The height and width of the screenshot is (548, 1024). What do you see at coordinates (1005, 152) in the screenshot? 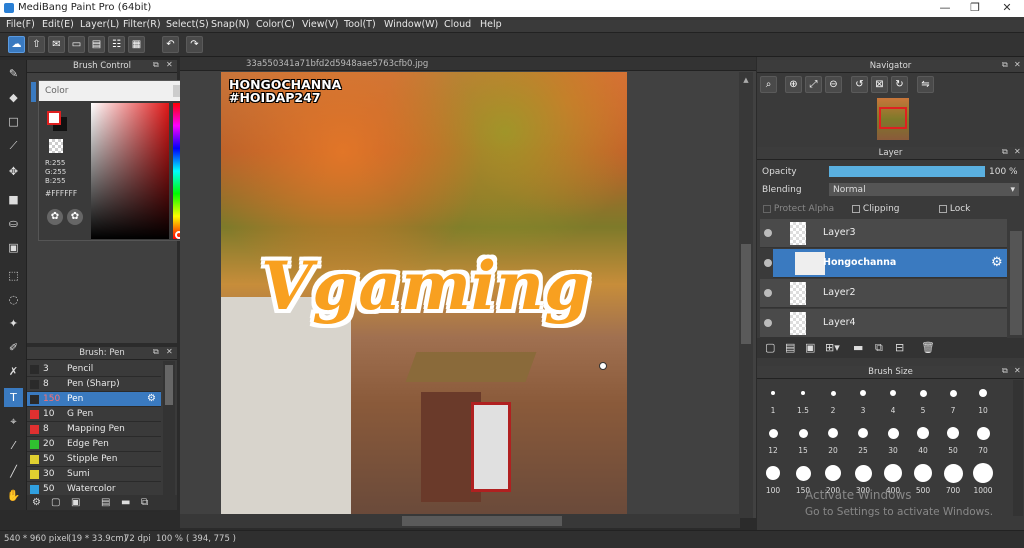
I see `layer-popout-icon: ⧉` at bounding box center [1005, 152].